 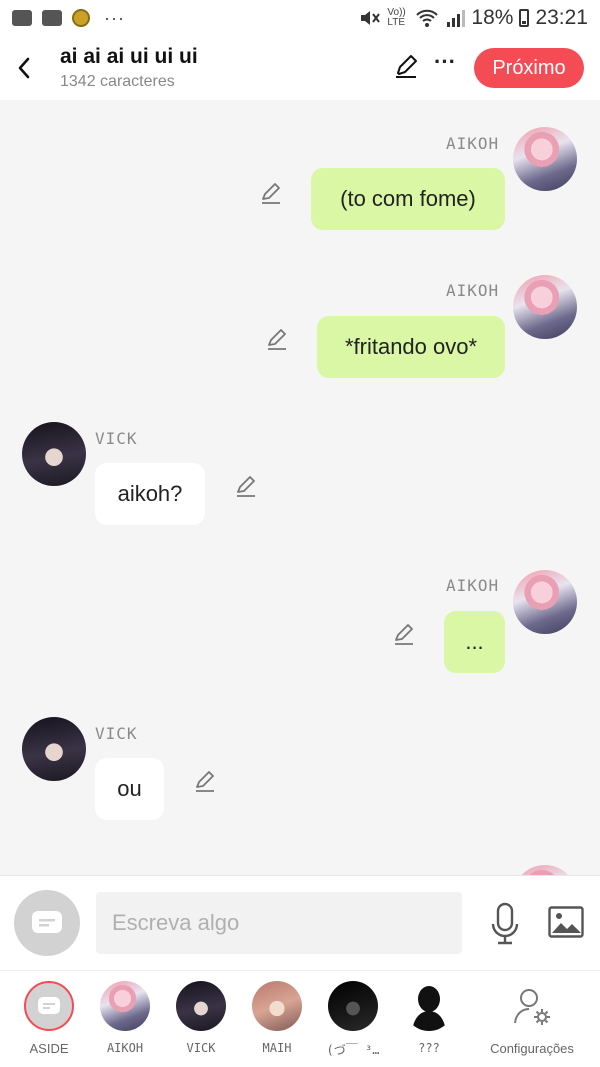 I want to click on signal-icon, so click(x=456, y=18).